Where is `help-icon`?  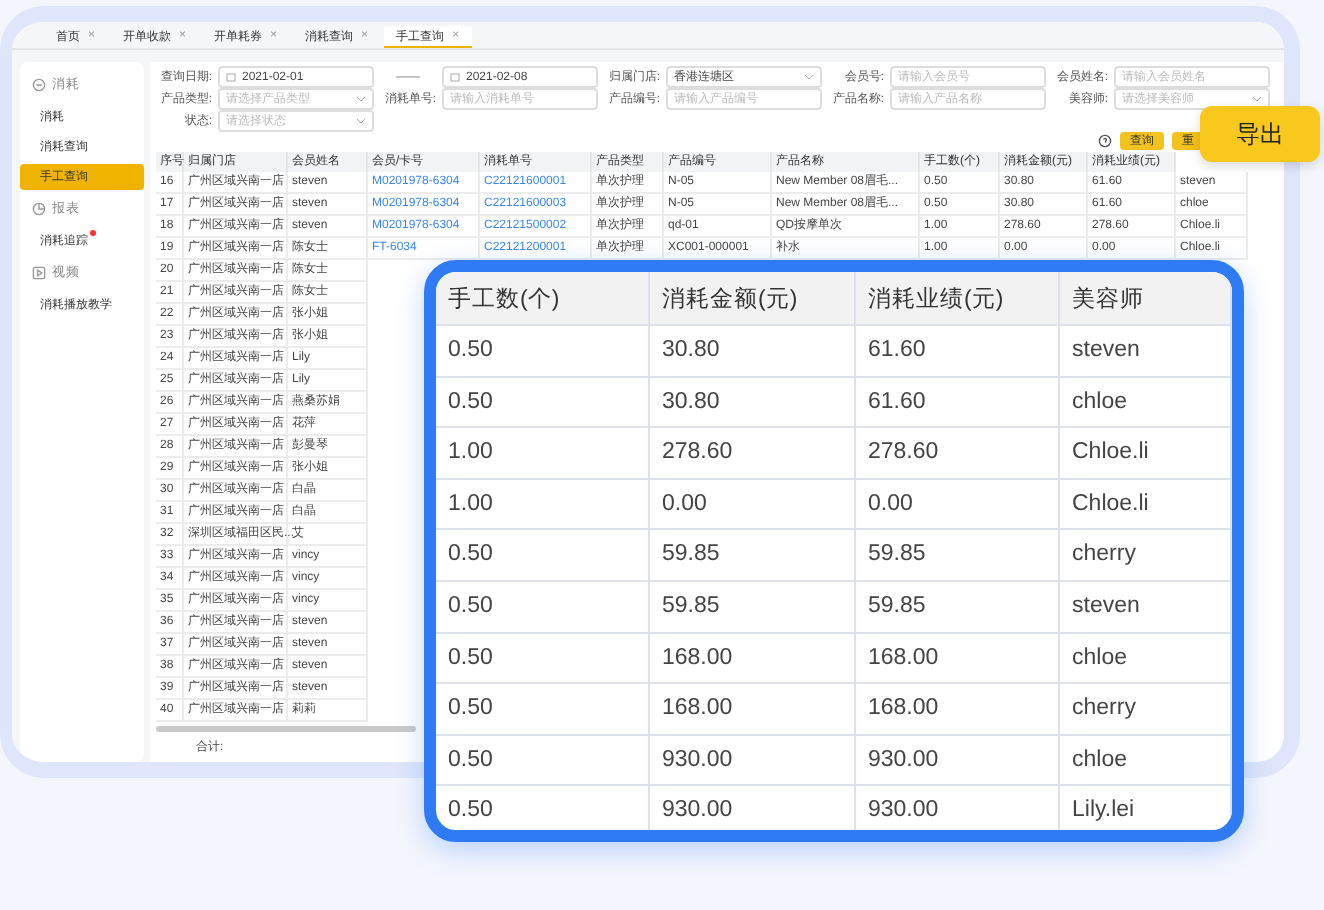 help-icon is located at coordinates (1105, 141).